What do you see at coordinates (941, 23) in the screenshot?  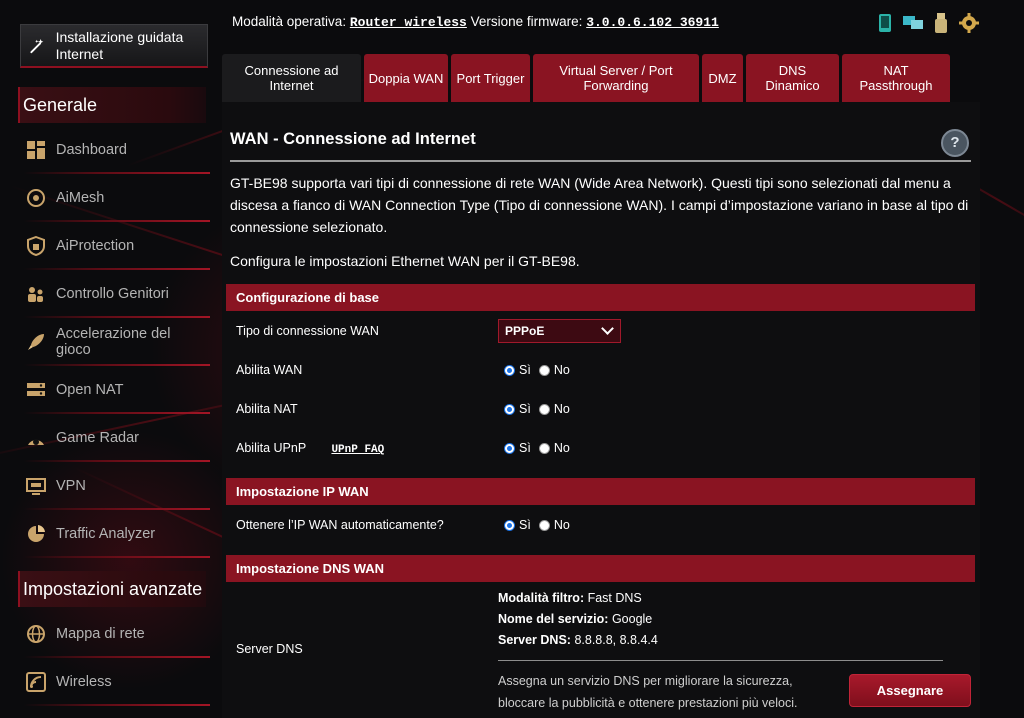 I see `usb-icon` at bounding box center [941, 23].